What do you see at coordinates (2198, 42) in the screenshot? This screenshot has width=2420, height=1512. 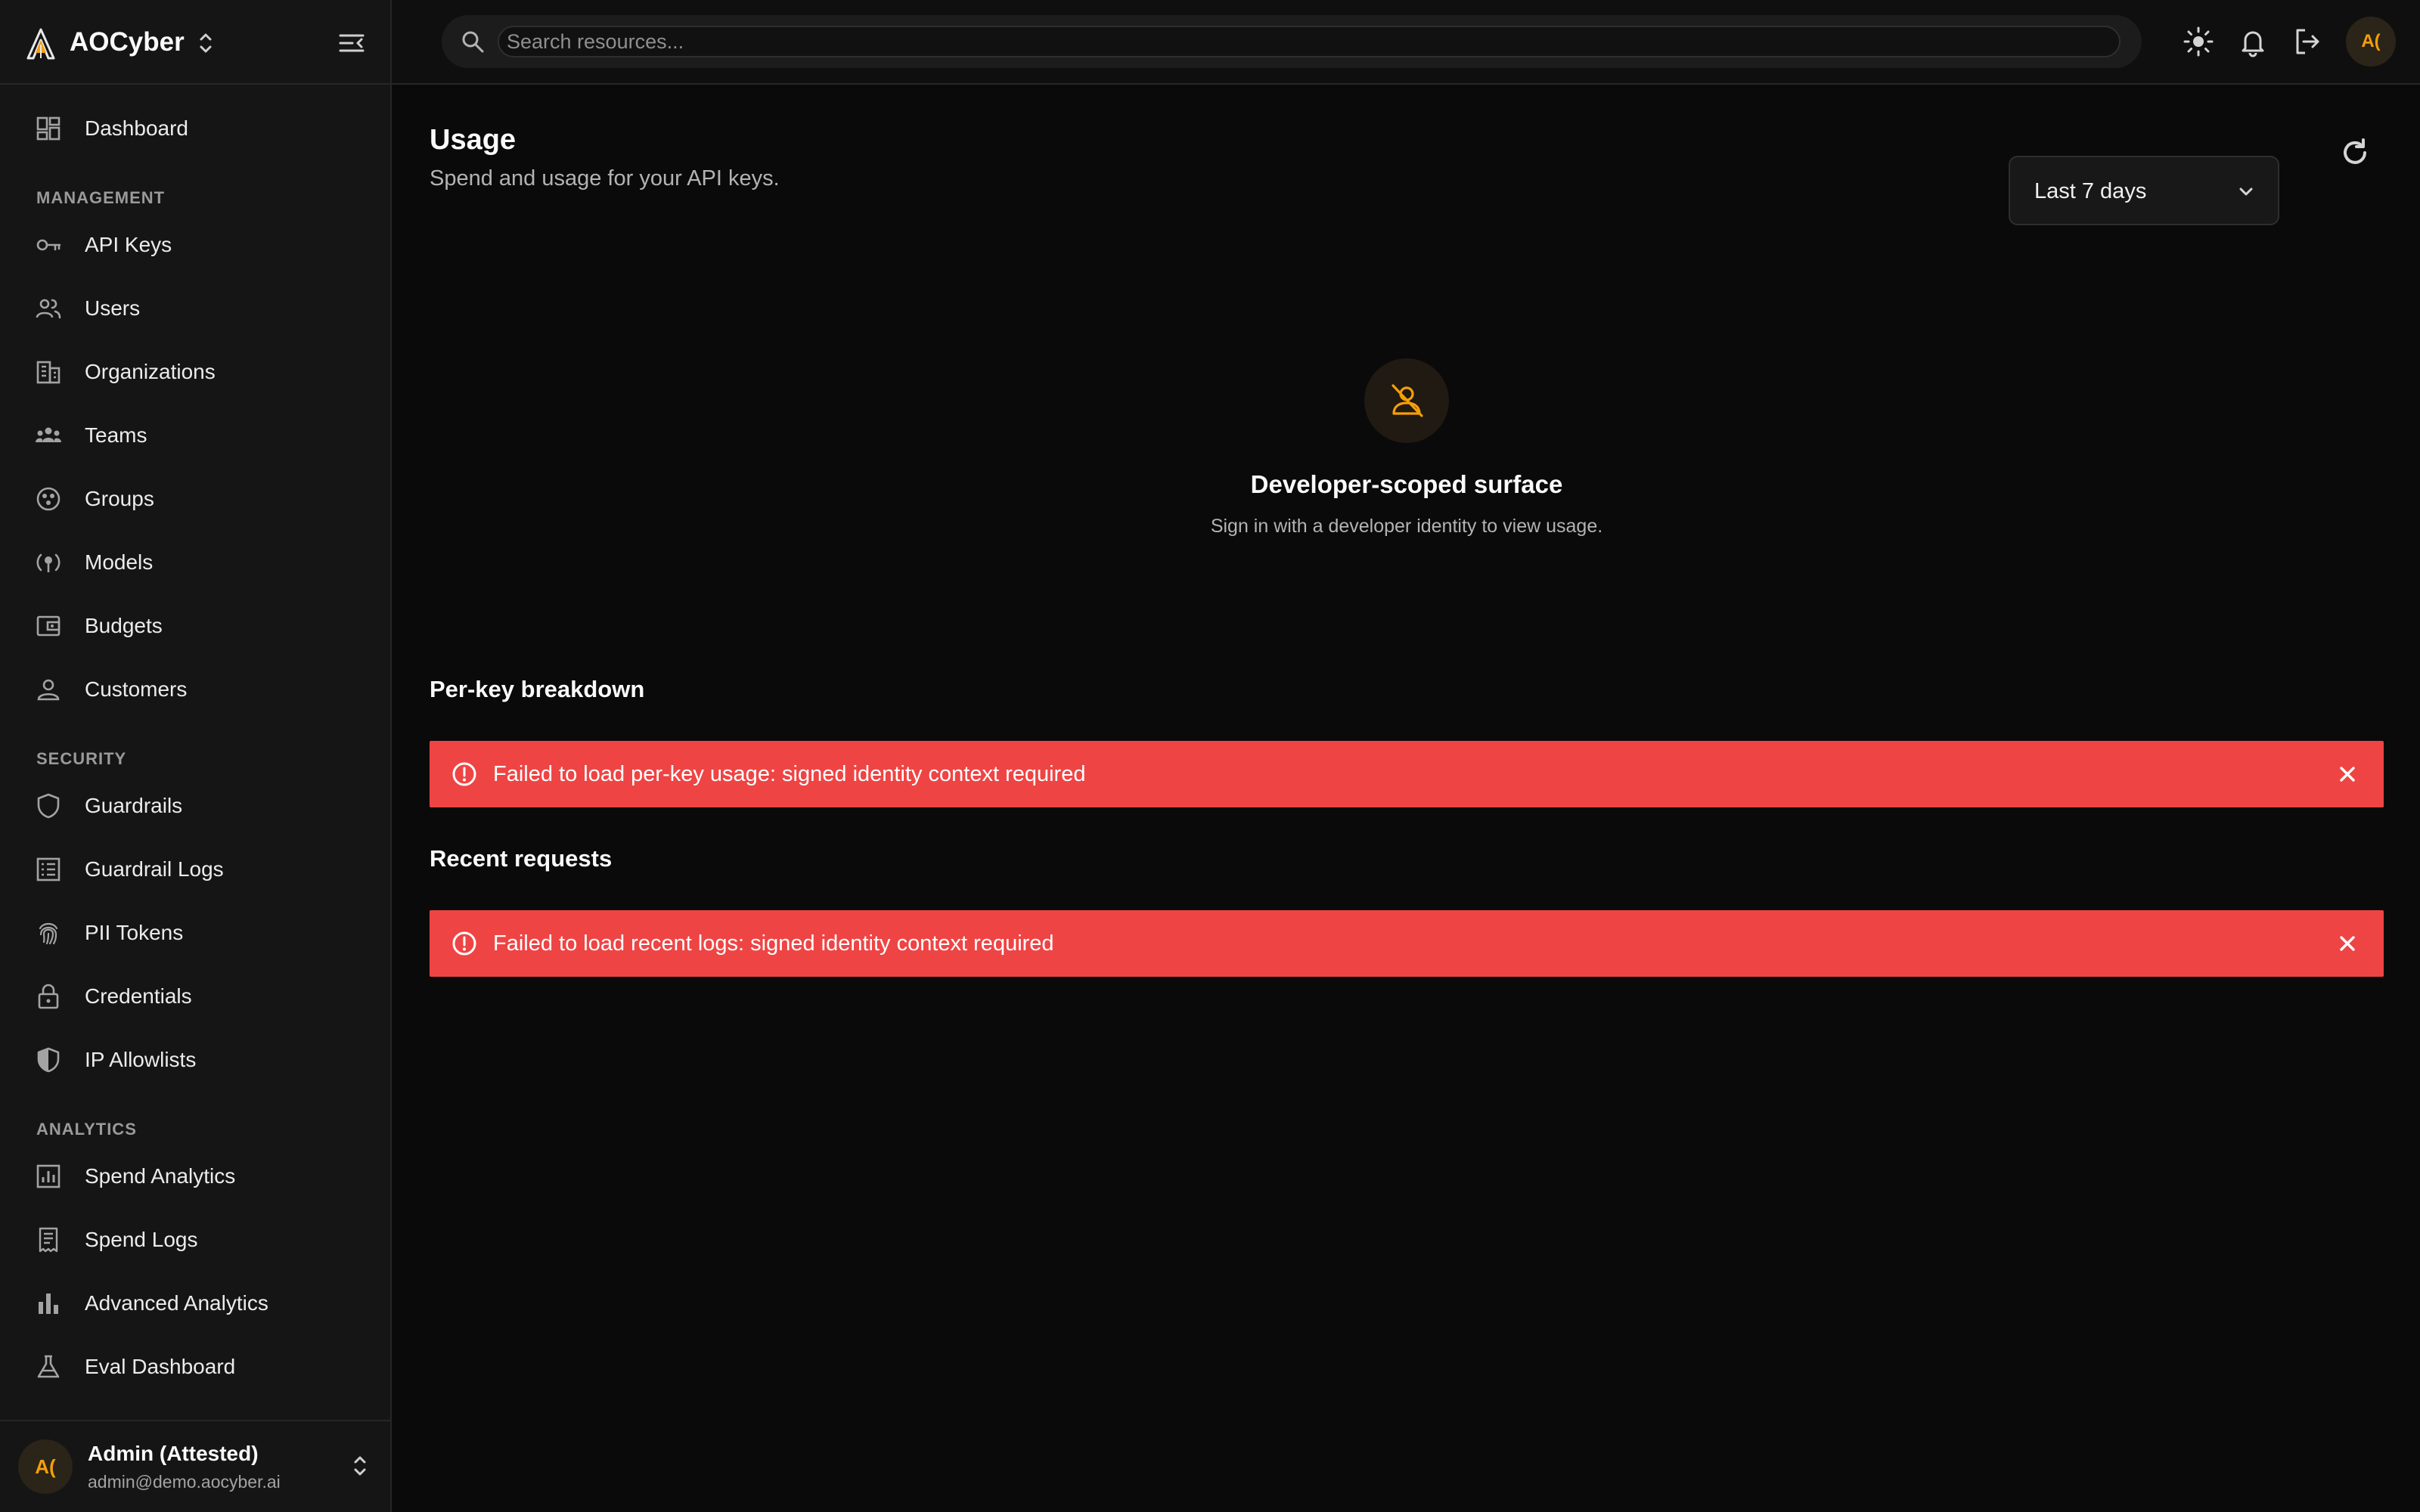 I see `sun-icon` at bounding box center [2198, 42].